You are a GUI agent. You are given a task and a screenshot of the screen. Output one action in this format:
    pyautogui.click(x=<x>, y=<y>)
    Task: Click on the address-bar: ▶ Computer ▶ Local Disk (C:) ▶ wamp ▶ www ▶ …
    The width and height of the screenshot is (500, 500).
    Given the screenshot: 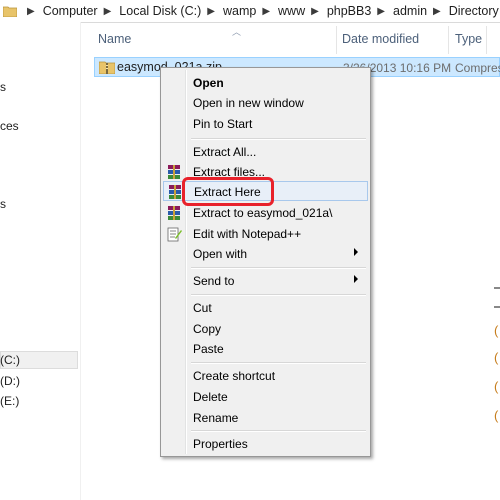 What is the action you would take?
    pyautogui.click(x=250, y=11)
    